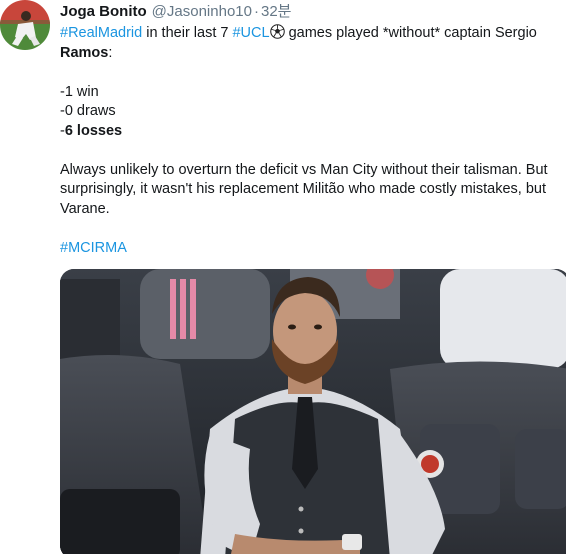 The height and width of the screenshot is (554, 566). I want to click on ramos-name: Ramos, so click(84, 52).